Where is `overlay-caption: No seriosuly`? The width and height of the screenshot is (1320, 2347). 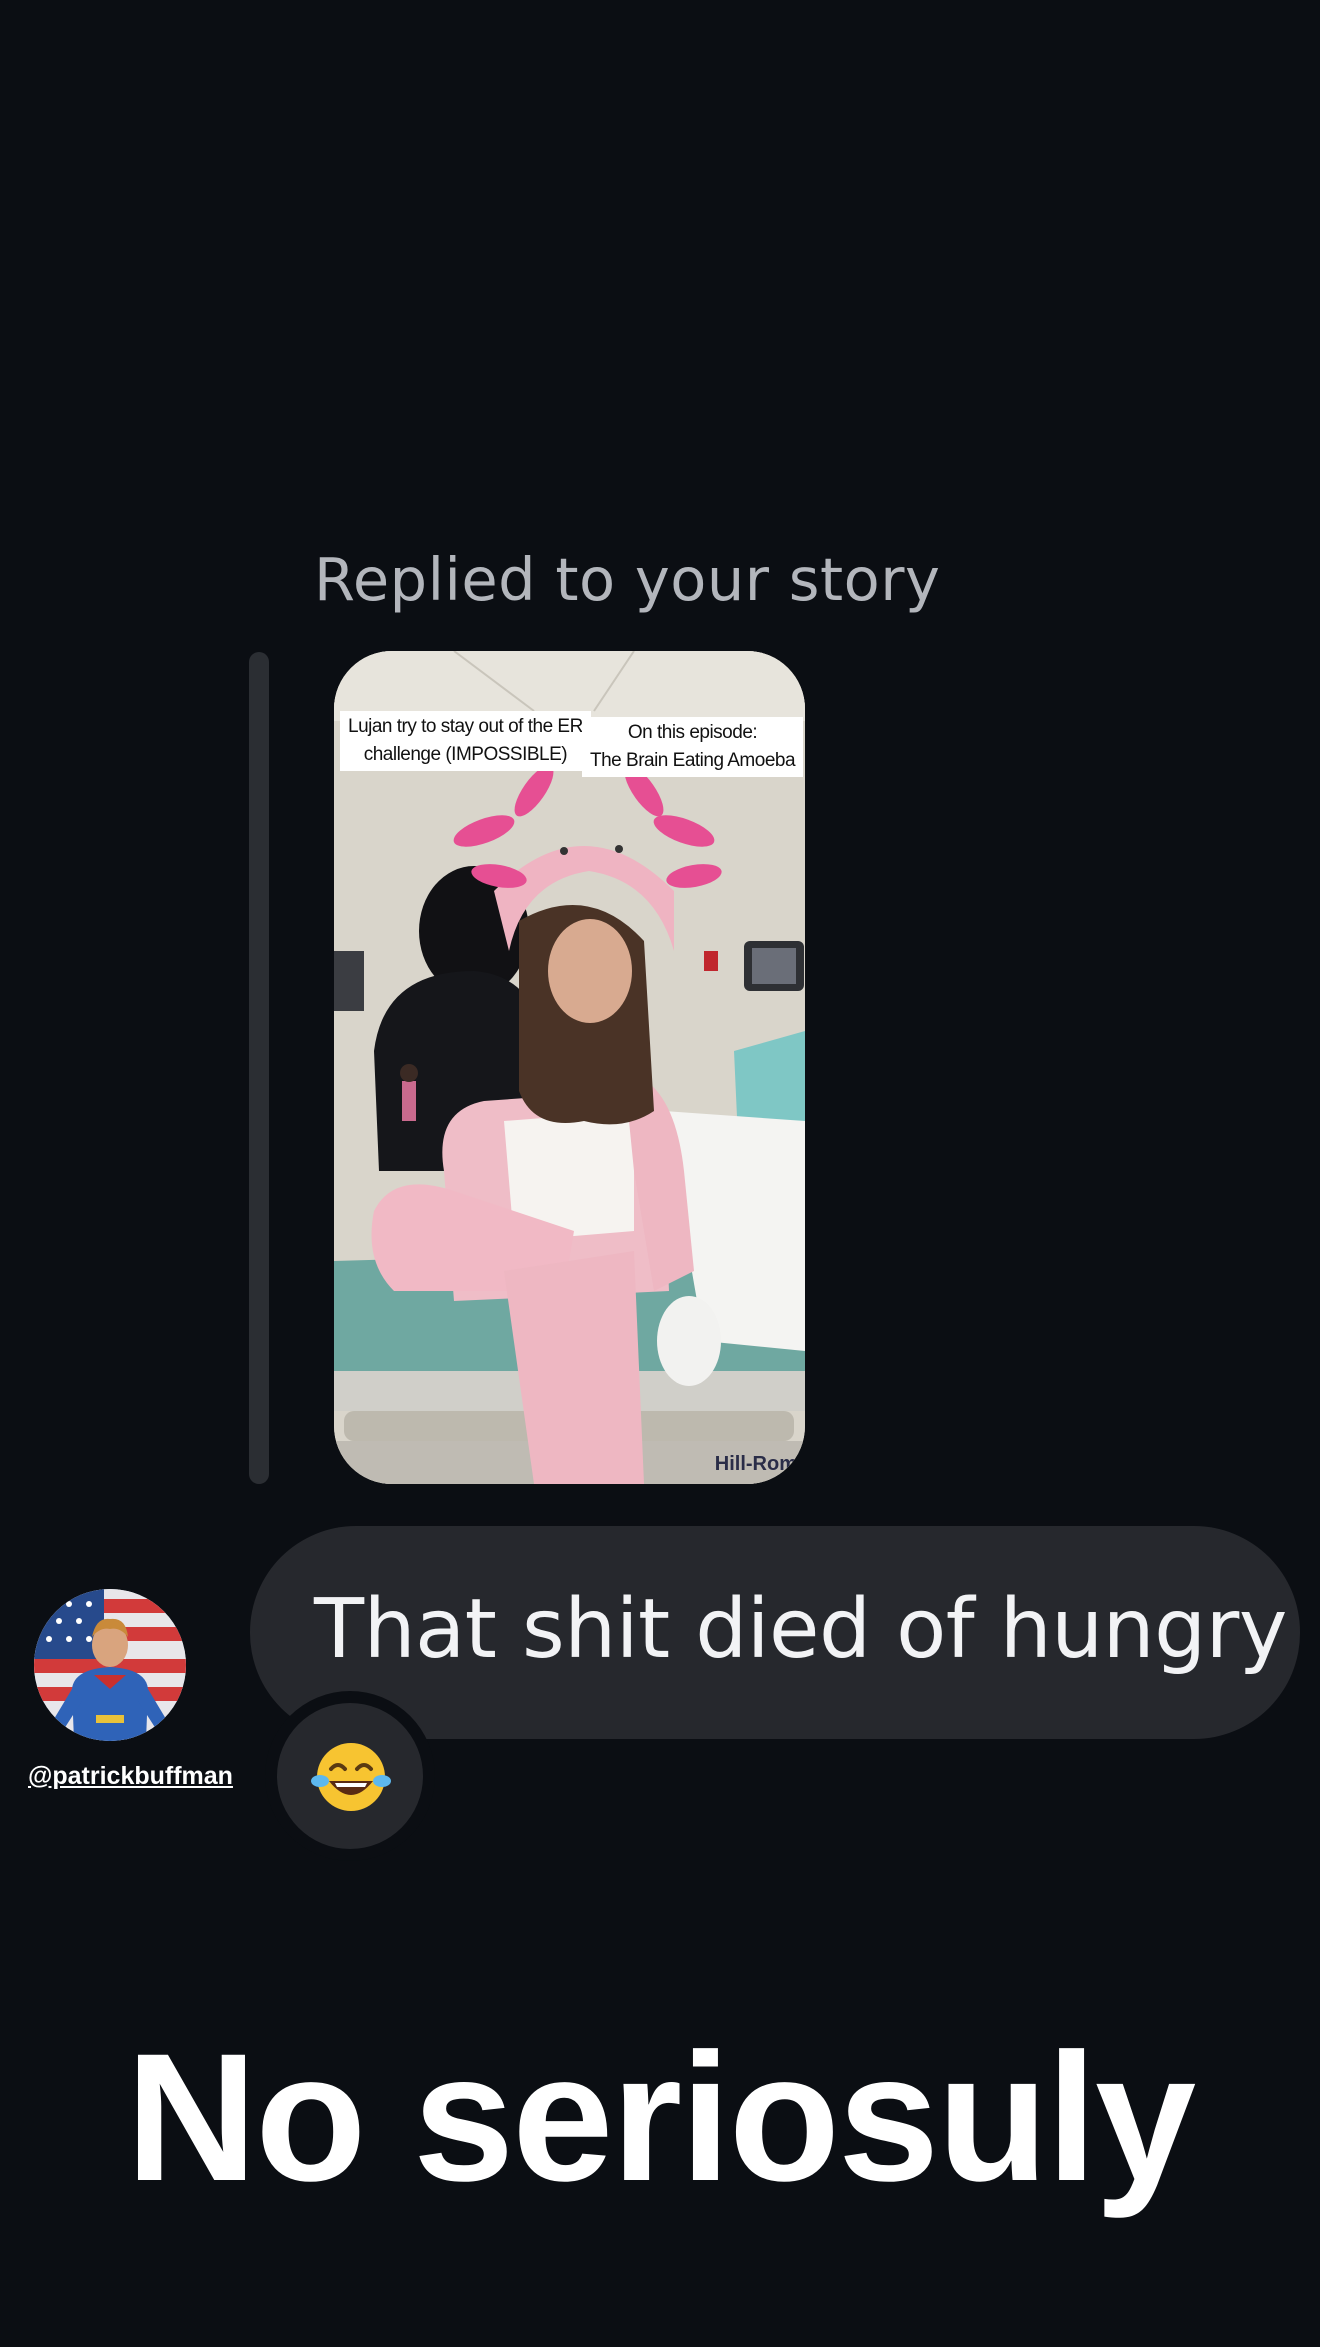
overlay-caption: No seriosuly is located at coordinates (660, 2117).